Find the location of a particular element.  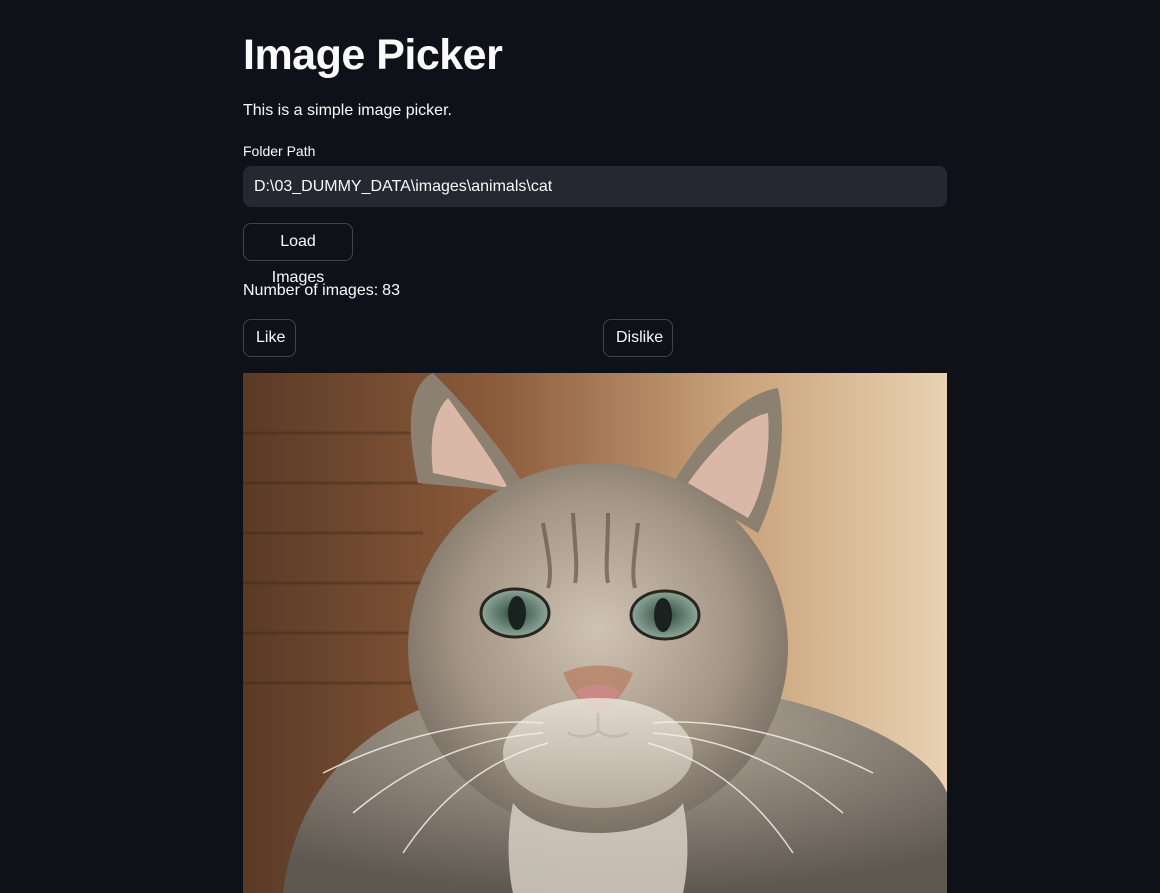

image-count: Number of images: 83 is located at coordinates (321, 291).